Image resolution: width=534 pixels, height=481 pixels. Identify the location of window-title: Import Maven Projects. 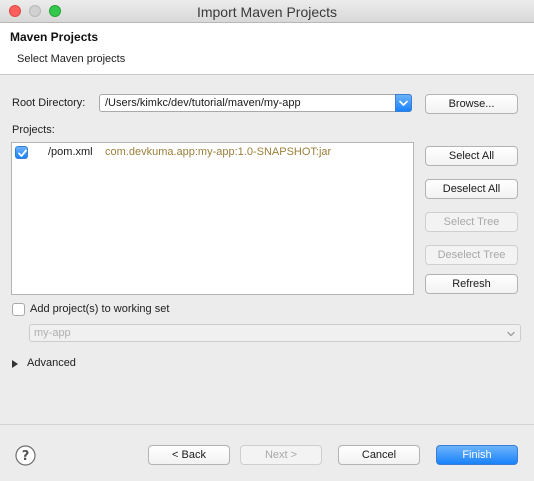
(267, 12).